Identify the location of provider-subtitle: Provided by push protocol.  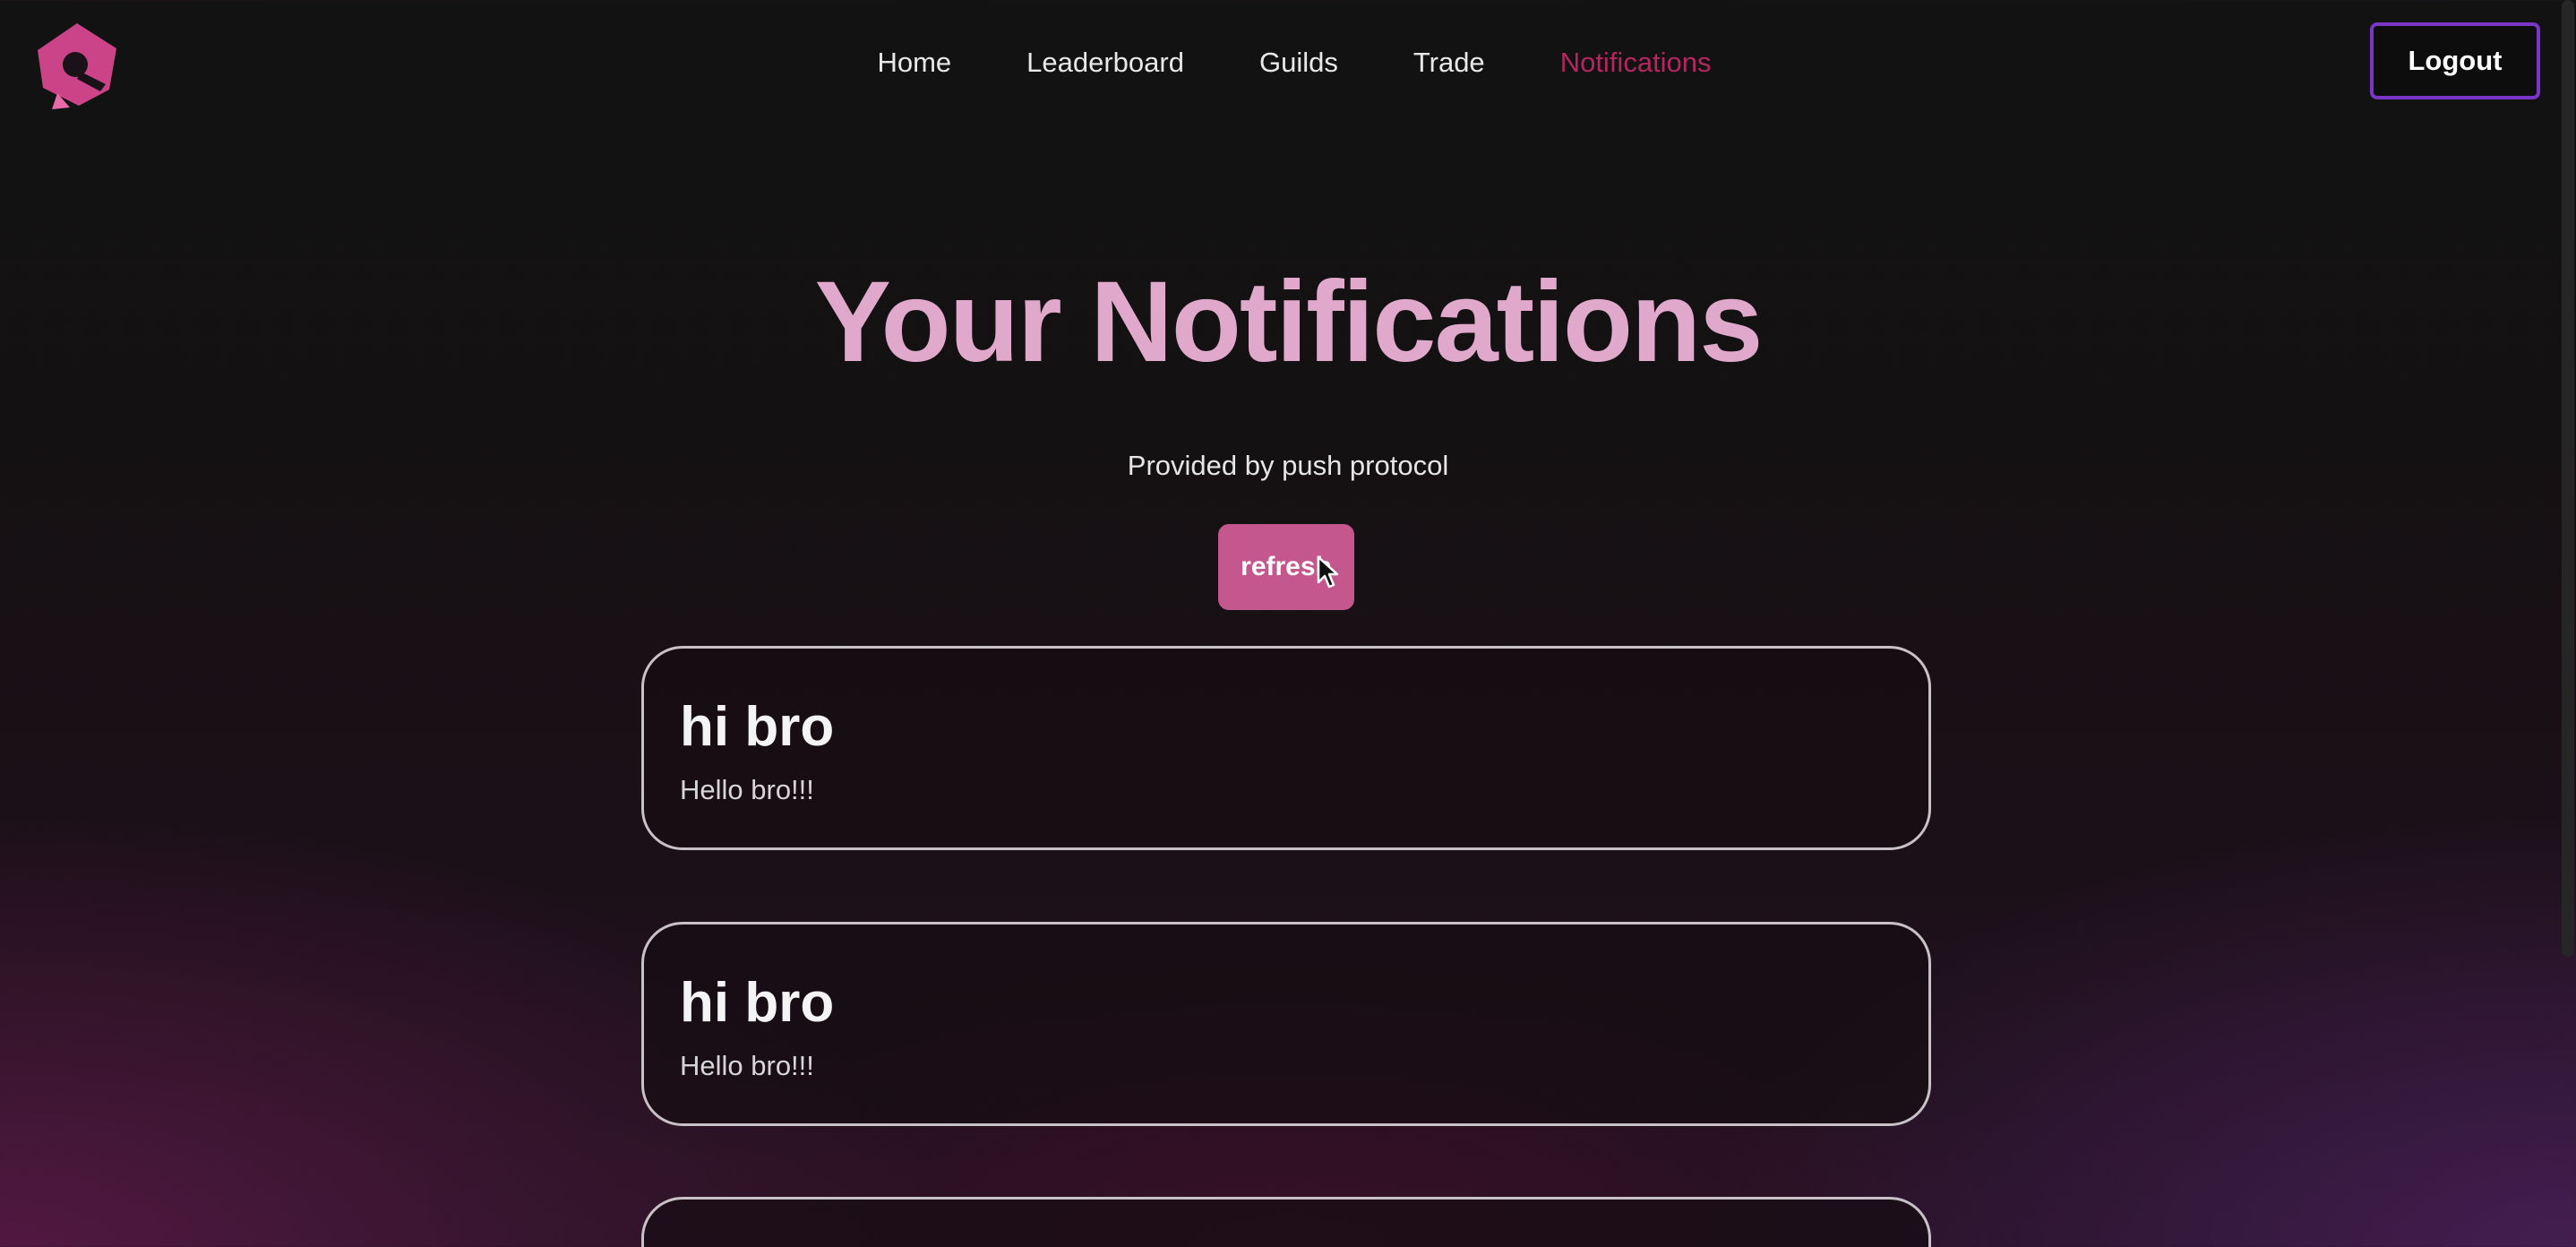
(1288, 465).